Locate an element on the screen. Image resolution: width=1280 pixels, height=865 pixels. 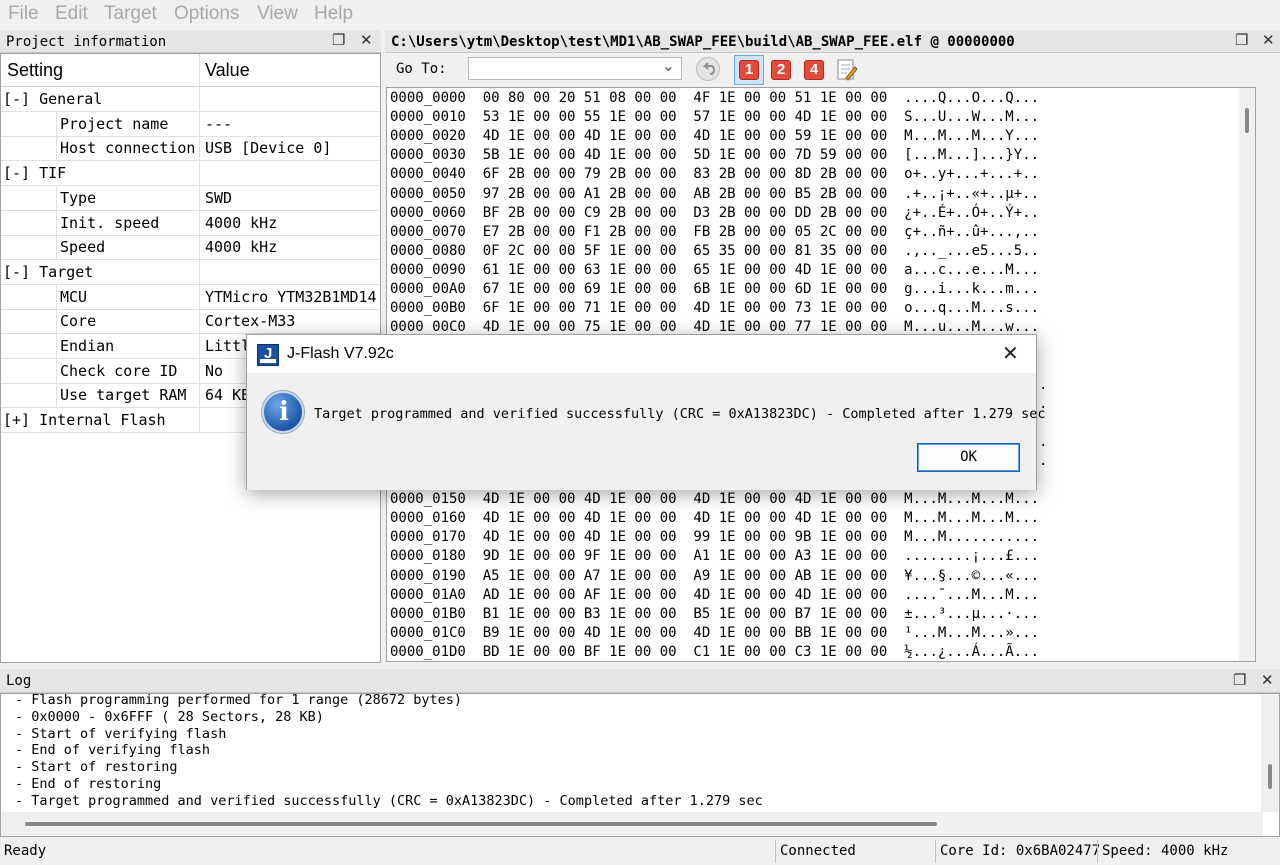
menu-view: View is located at coordinates (277, 14).